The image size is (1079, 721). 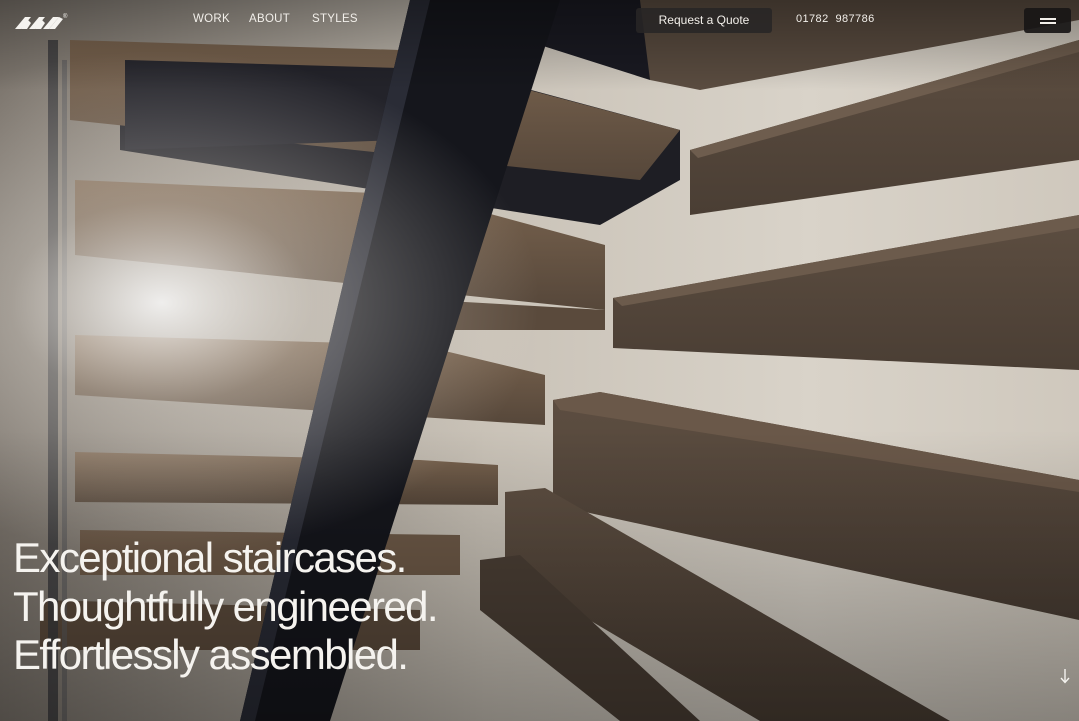 What do you see at coordinates (704, 20) in the screenshot?
I see `request-quote-button: Request a Quote` at bounding box center [704, 20].